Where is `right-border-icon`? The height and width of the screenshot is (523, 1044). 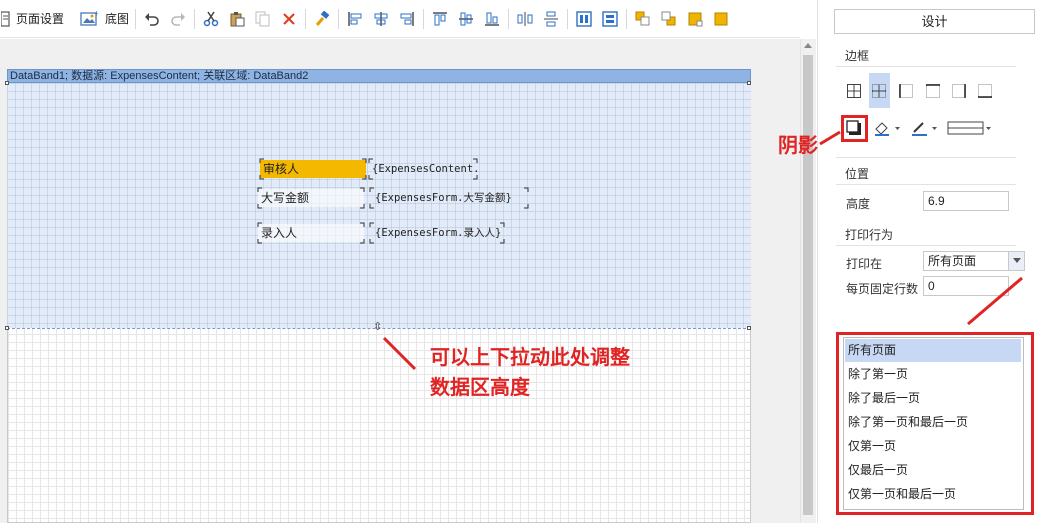 right-border-icon is located at coordinates (959, 91).